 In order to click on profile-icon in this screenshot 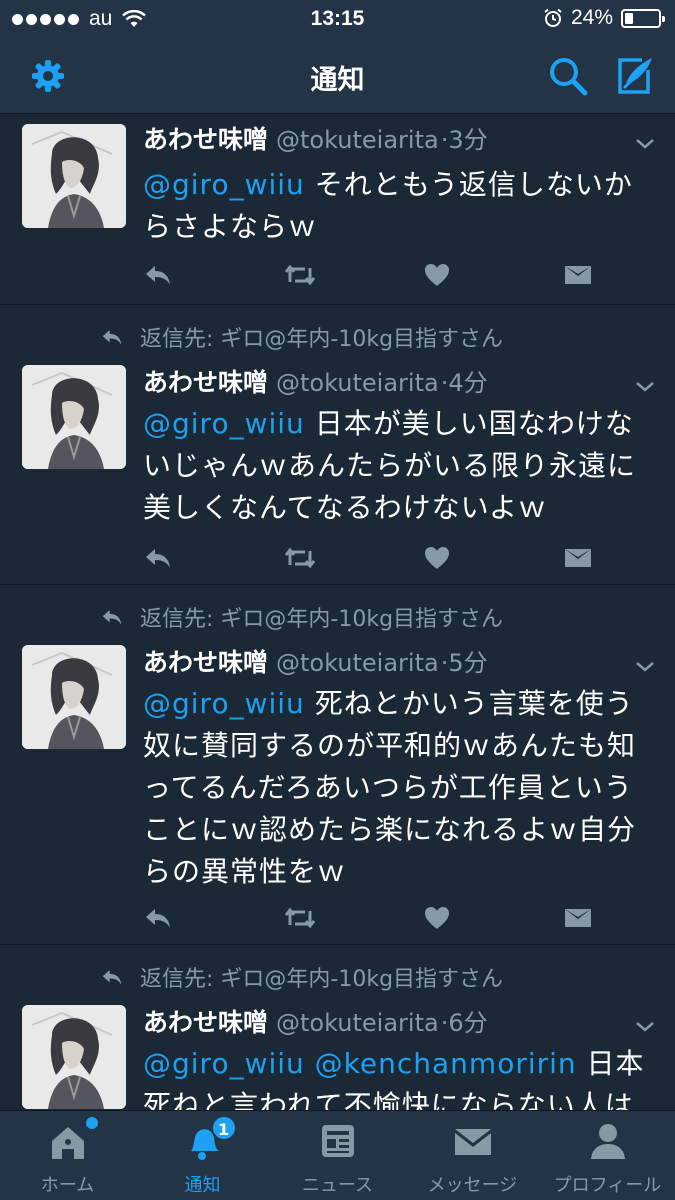, I will do `click(607, 1141)`.